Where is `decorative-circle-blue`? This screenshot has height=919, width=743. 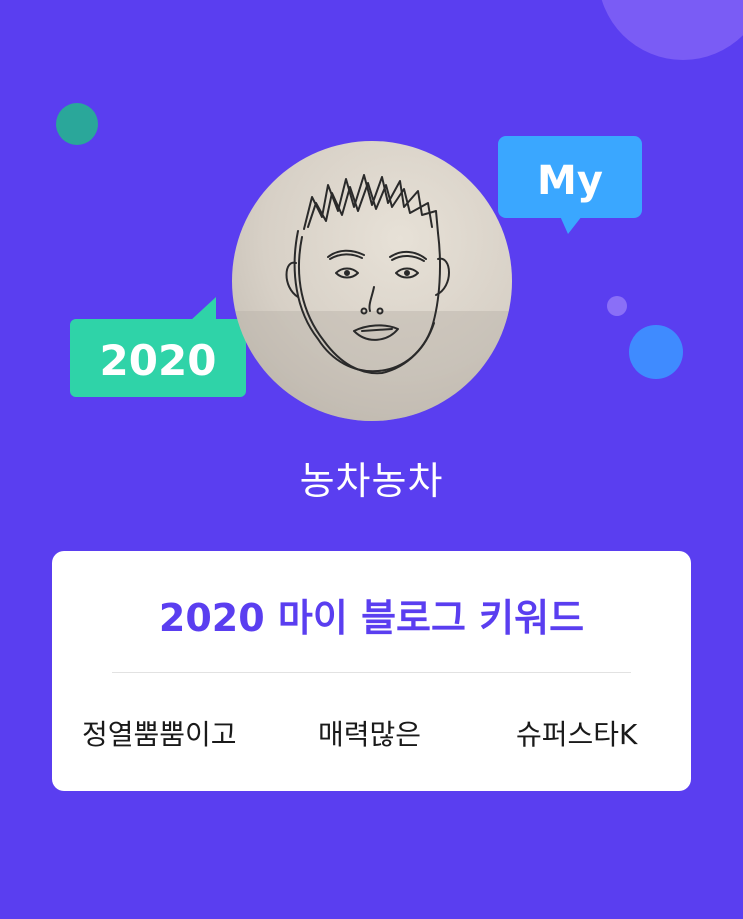 decorative-circle-blue is located at coordinates (656, 352).